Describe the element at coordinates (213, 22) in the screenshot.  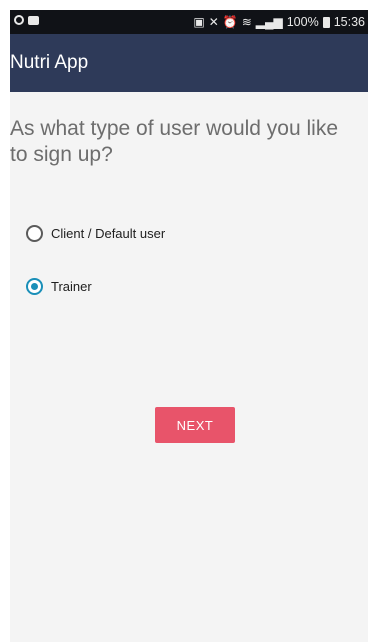
I see `mute-icon: ✕` at that location.